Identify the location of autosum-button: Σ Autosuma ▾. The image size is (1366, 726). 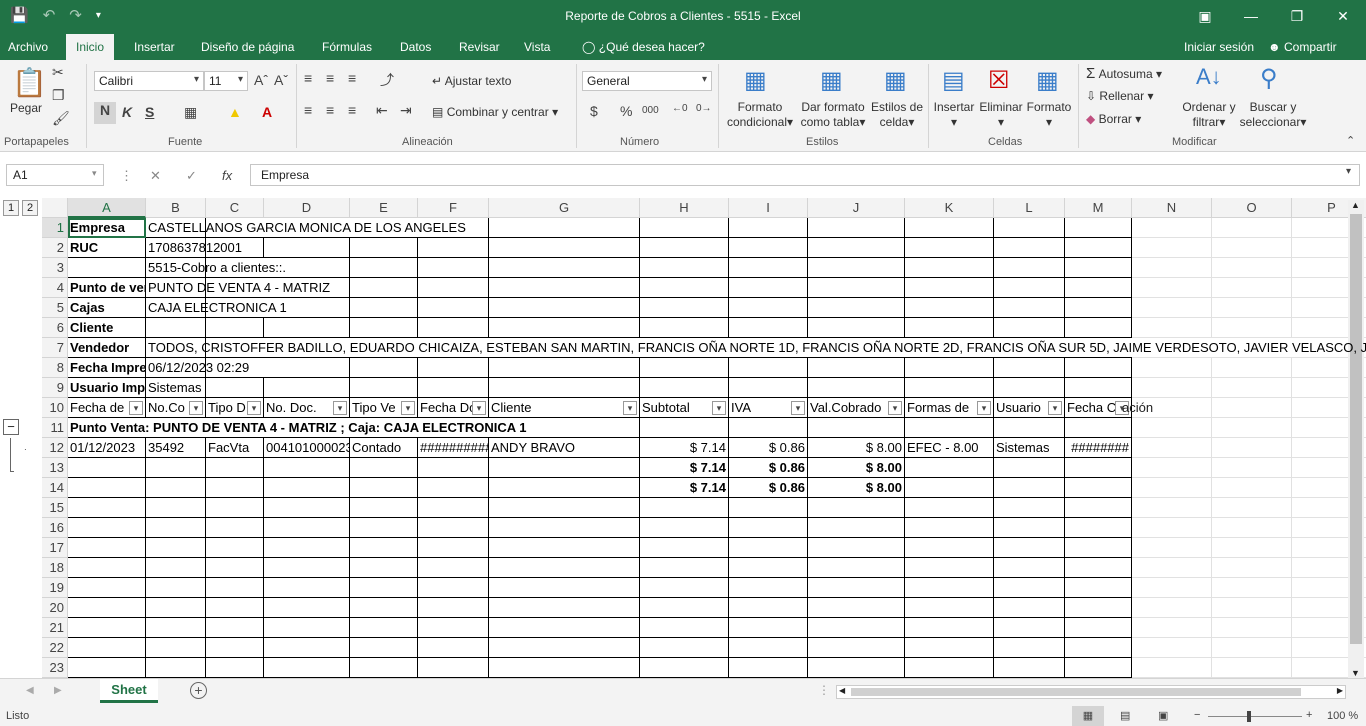
(1124, 74).